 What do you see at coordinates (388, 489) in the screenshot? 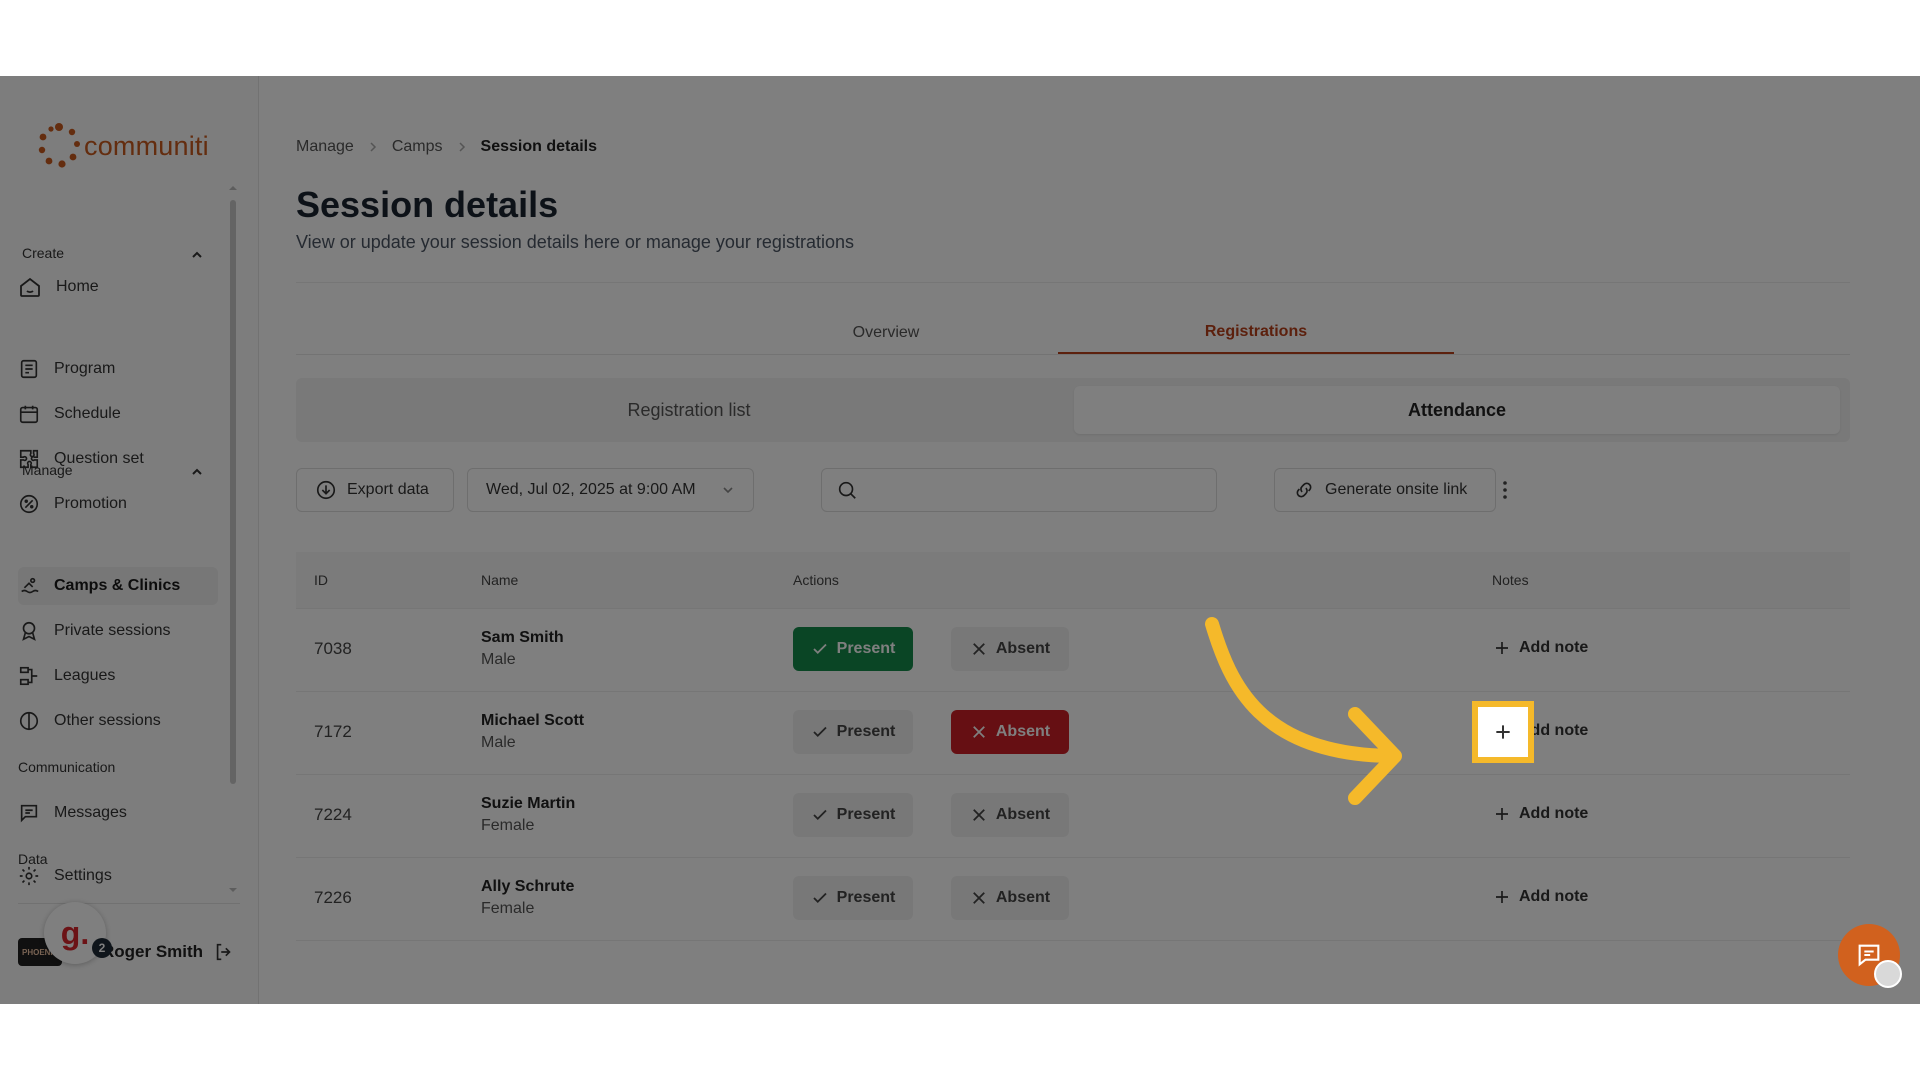
I see `export-data-label: Export data` at bounding box center [388, 489].